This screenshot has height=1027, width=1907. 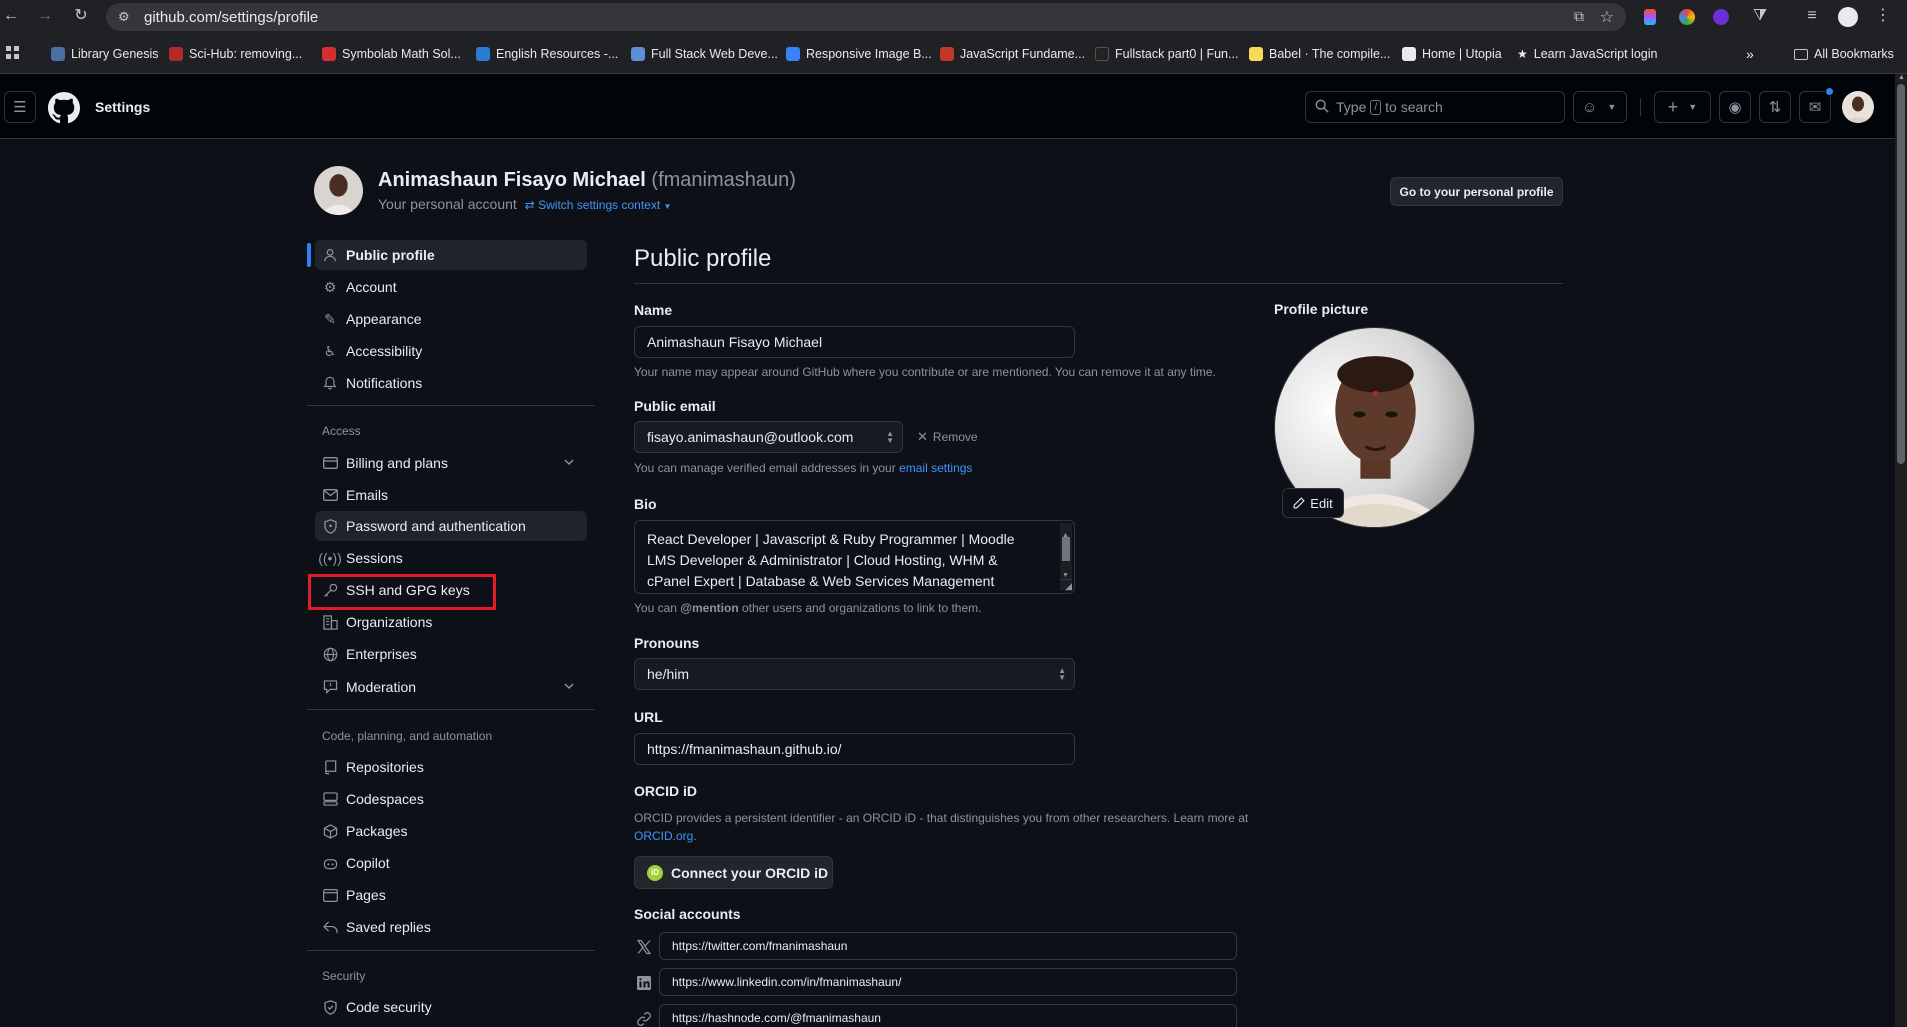 What do you see at coordinates (1435, 107) in the screenshot?
I see `search-input: Type / to search` at bounding box center [1435, 107].